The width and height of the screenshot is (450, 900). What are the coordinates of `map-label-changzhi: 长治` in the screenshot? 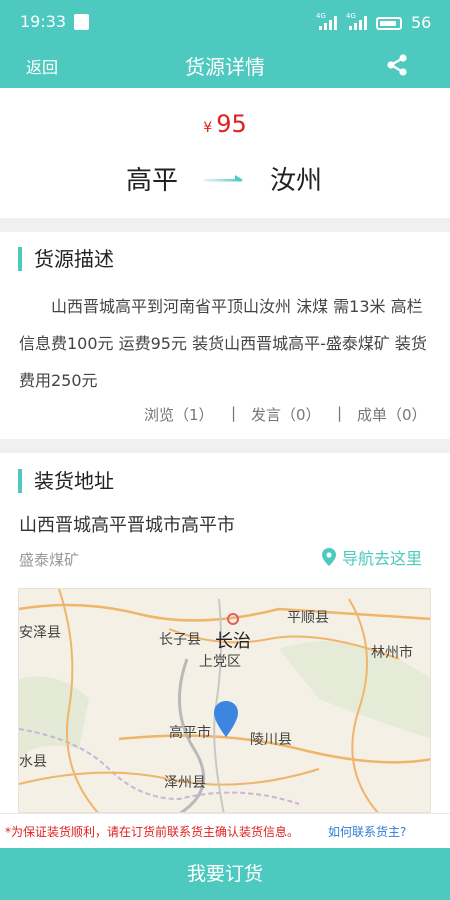 It's located at (233, 641).